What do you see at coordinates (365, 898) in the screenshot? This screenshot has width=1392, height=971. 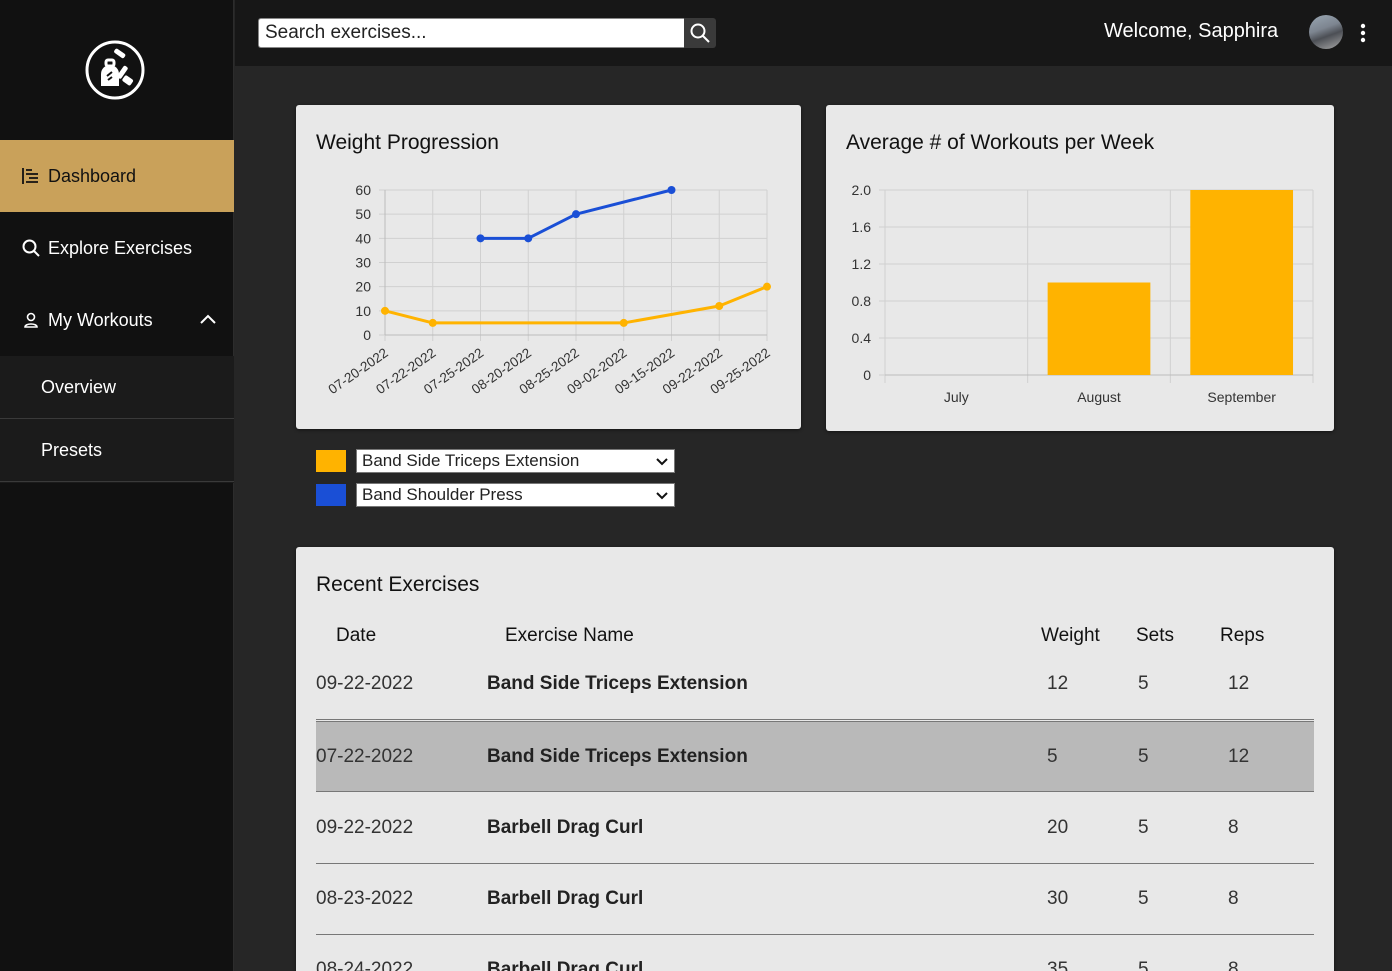 I see `cell-date: 08-23-2022` at bounding box center [365, 898].